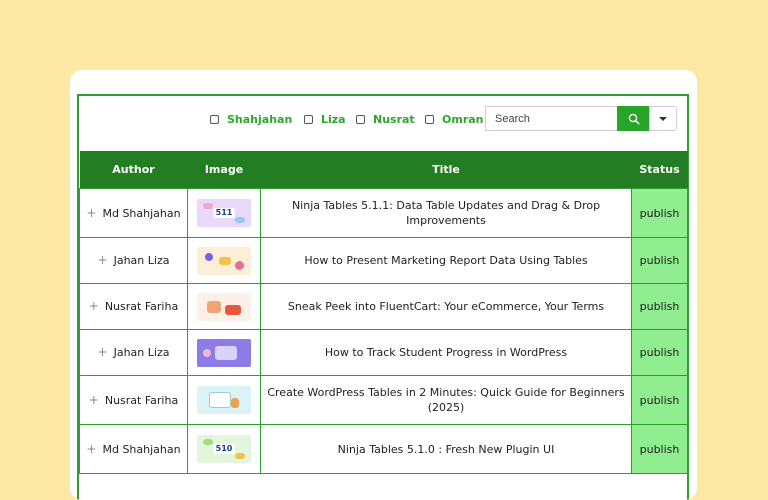 This screenshot has width=768, height=500. Describe the element at coordinates (394, 119) in the screenshot. I see `filter-nusrat-label: Nusrat` at that location.